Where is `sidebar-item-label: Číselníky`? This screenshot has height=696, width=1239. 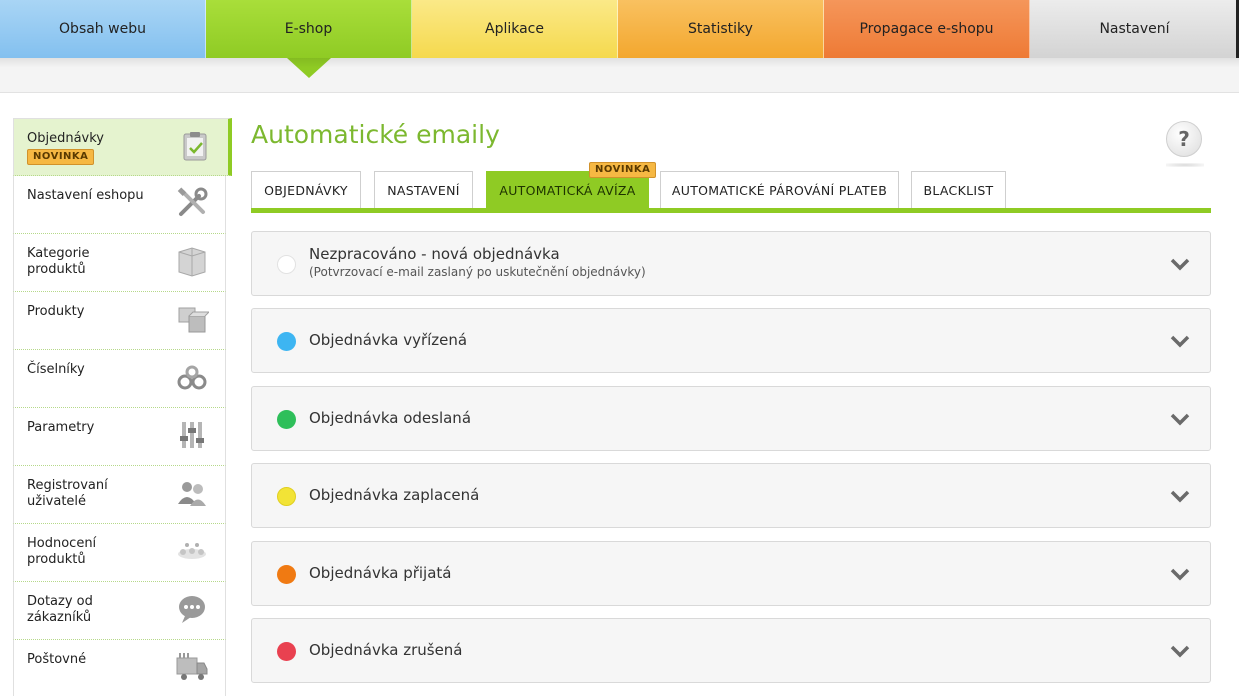 sidebar-item-label: Číselníky is located at coordinates (56, 369).